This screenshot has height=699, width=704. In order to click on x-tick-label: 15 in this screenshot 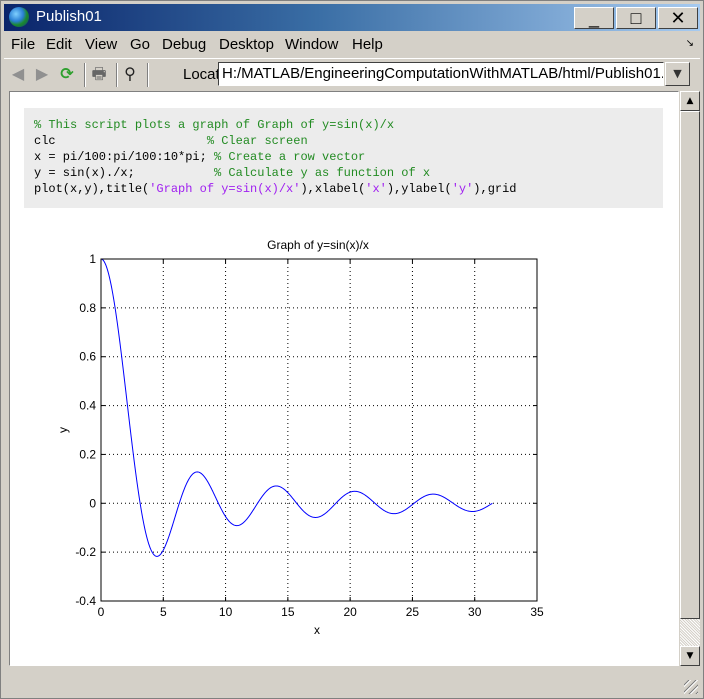, I will do `click(288, 612)`.